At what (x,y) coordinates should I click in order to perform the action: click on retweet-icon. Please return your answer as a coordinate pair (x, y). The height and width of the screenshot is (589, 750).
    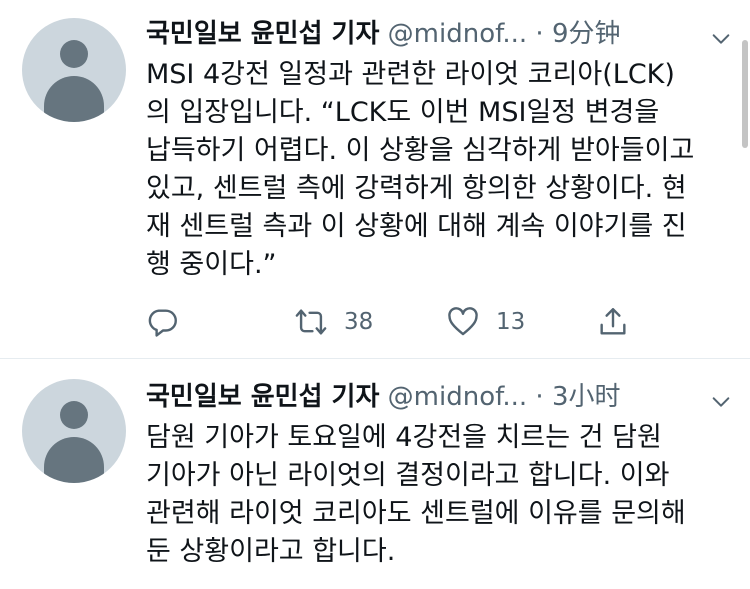
    Looking at the image, I should click on (311, 322).